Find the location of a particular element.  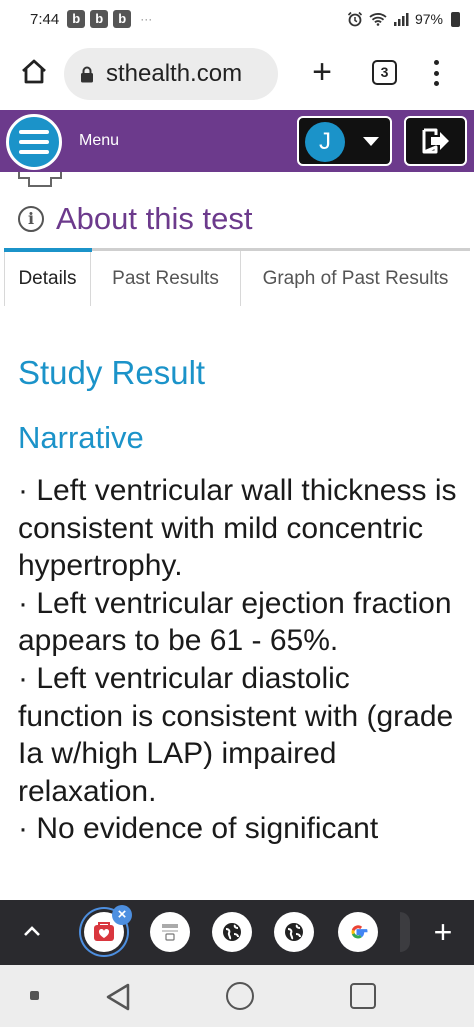

app-header: Menu J is located at coordinates (237, 141).